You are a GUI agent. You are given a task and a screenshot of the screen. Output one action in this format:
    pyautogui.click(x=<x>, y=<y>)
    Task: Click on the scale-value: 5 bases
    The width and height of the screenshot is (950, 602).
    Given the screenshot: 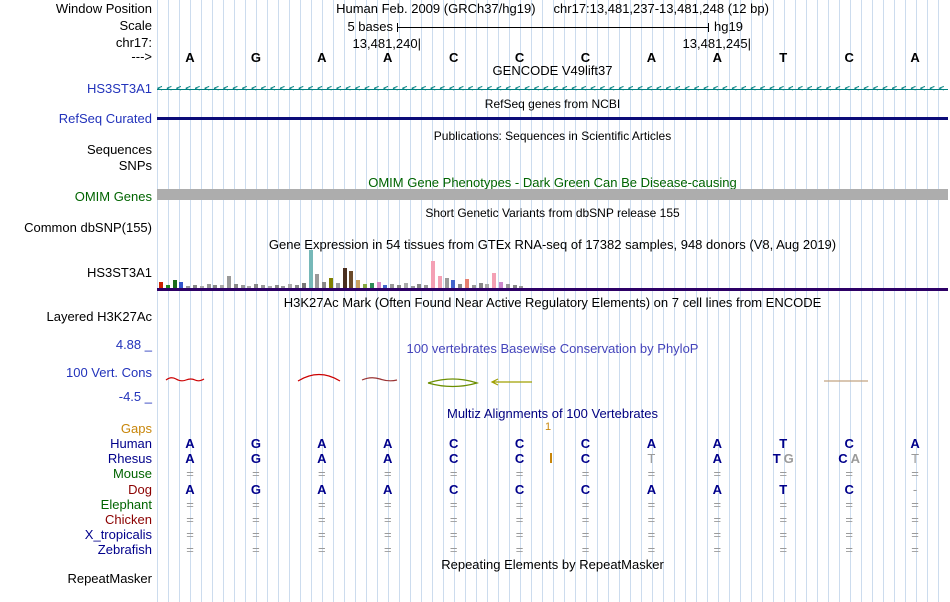 What is the action you would take?
    pyautogui.click(x=370, y=26)
    